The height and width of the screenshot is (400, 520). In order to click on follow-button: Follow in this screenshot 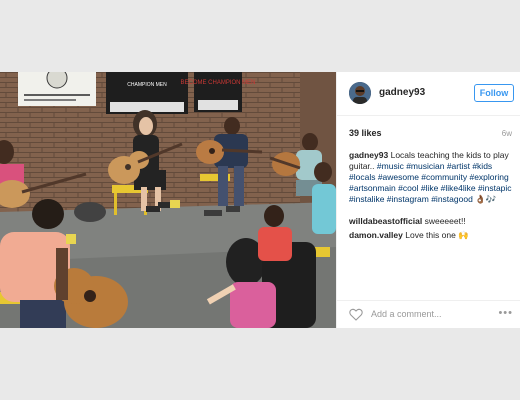, I will do `click(494, 93)`.